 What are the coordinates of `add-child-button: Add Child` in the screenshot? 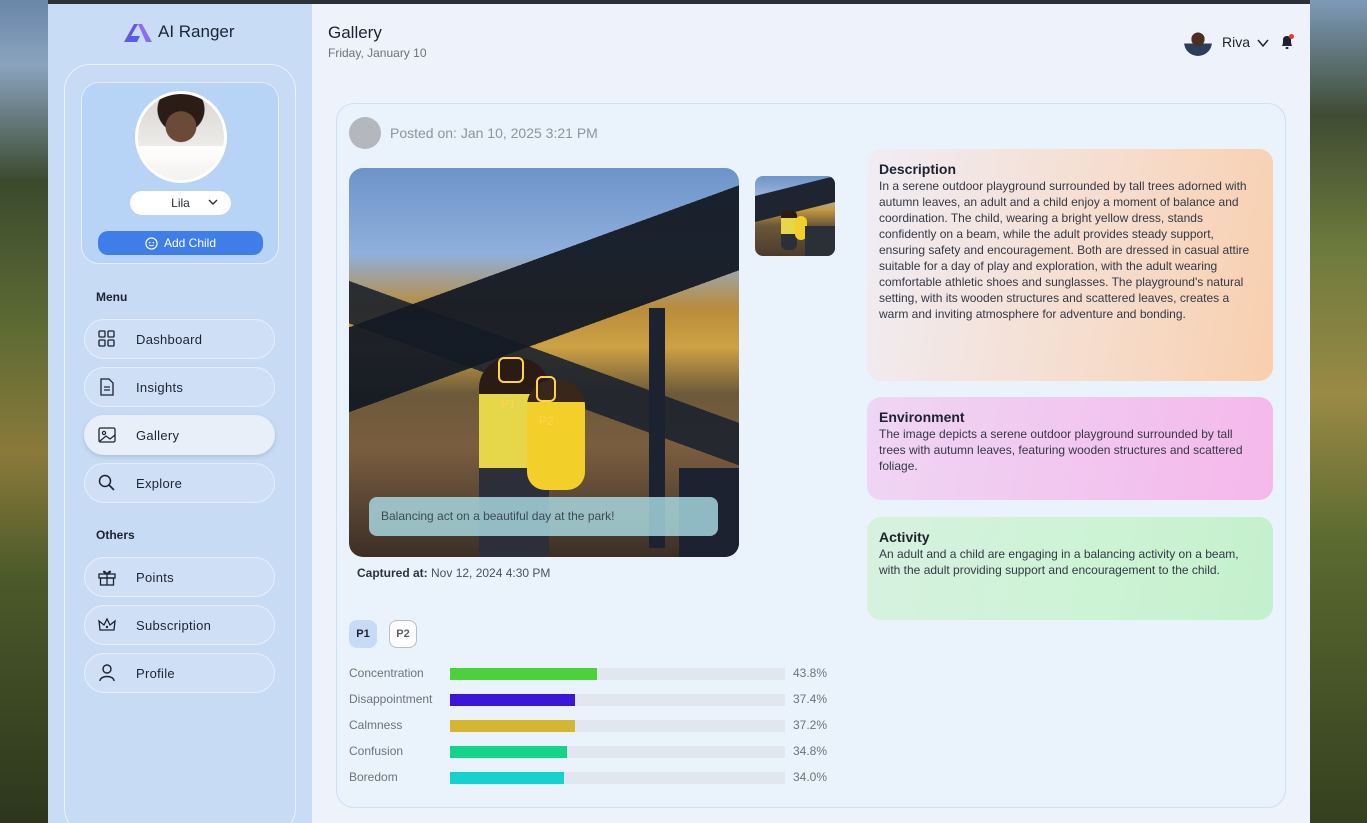 It's located at (180, 243).